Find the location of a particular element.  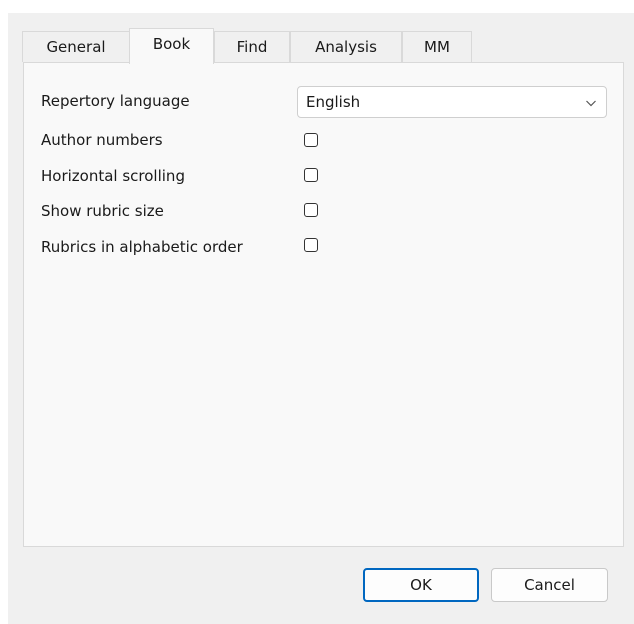

tab-book: Book is located at coordinates (171, 46).